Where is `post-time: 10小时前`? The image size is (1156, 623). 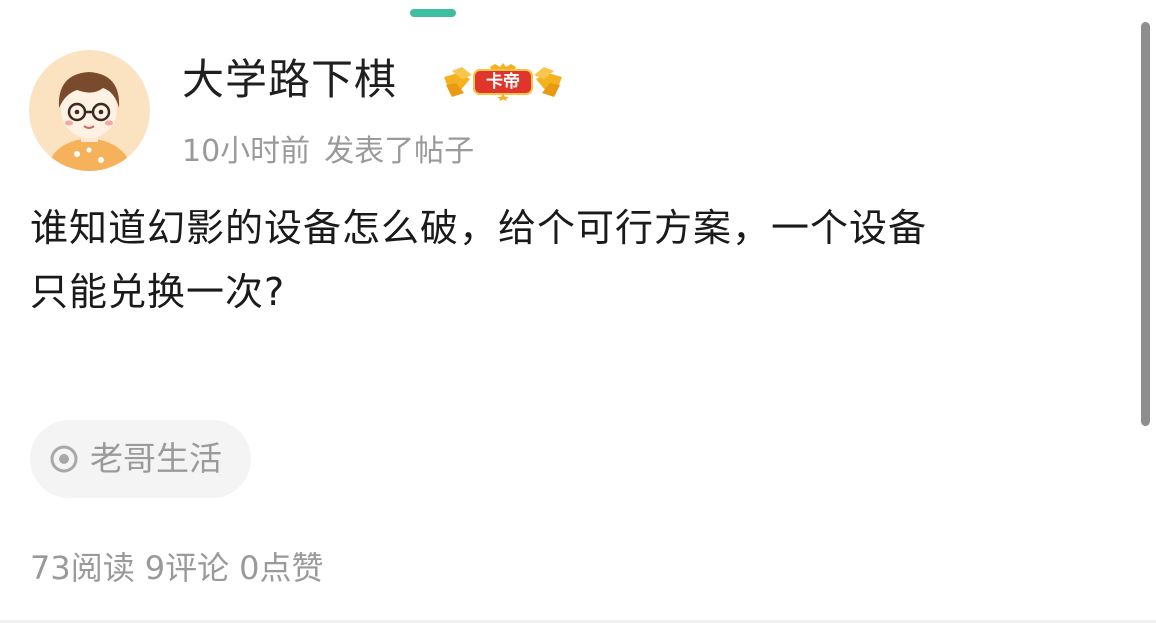 post-time: 10小时前 is located at coordinates (246, 151).